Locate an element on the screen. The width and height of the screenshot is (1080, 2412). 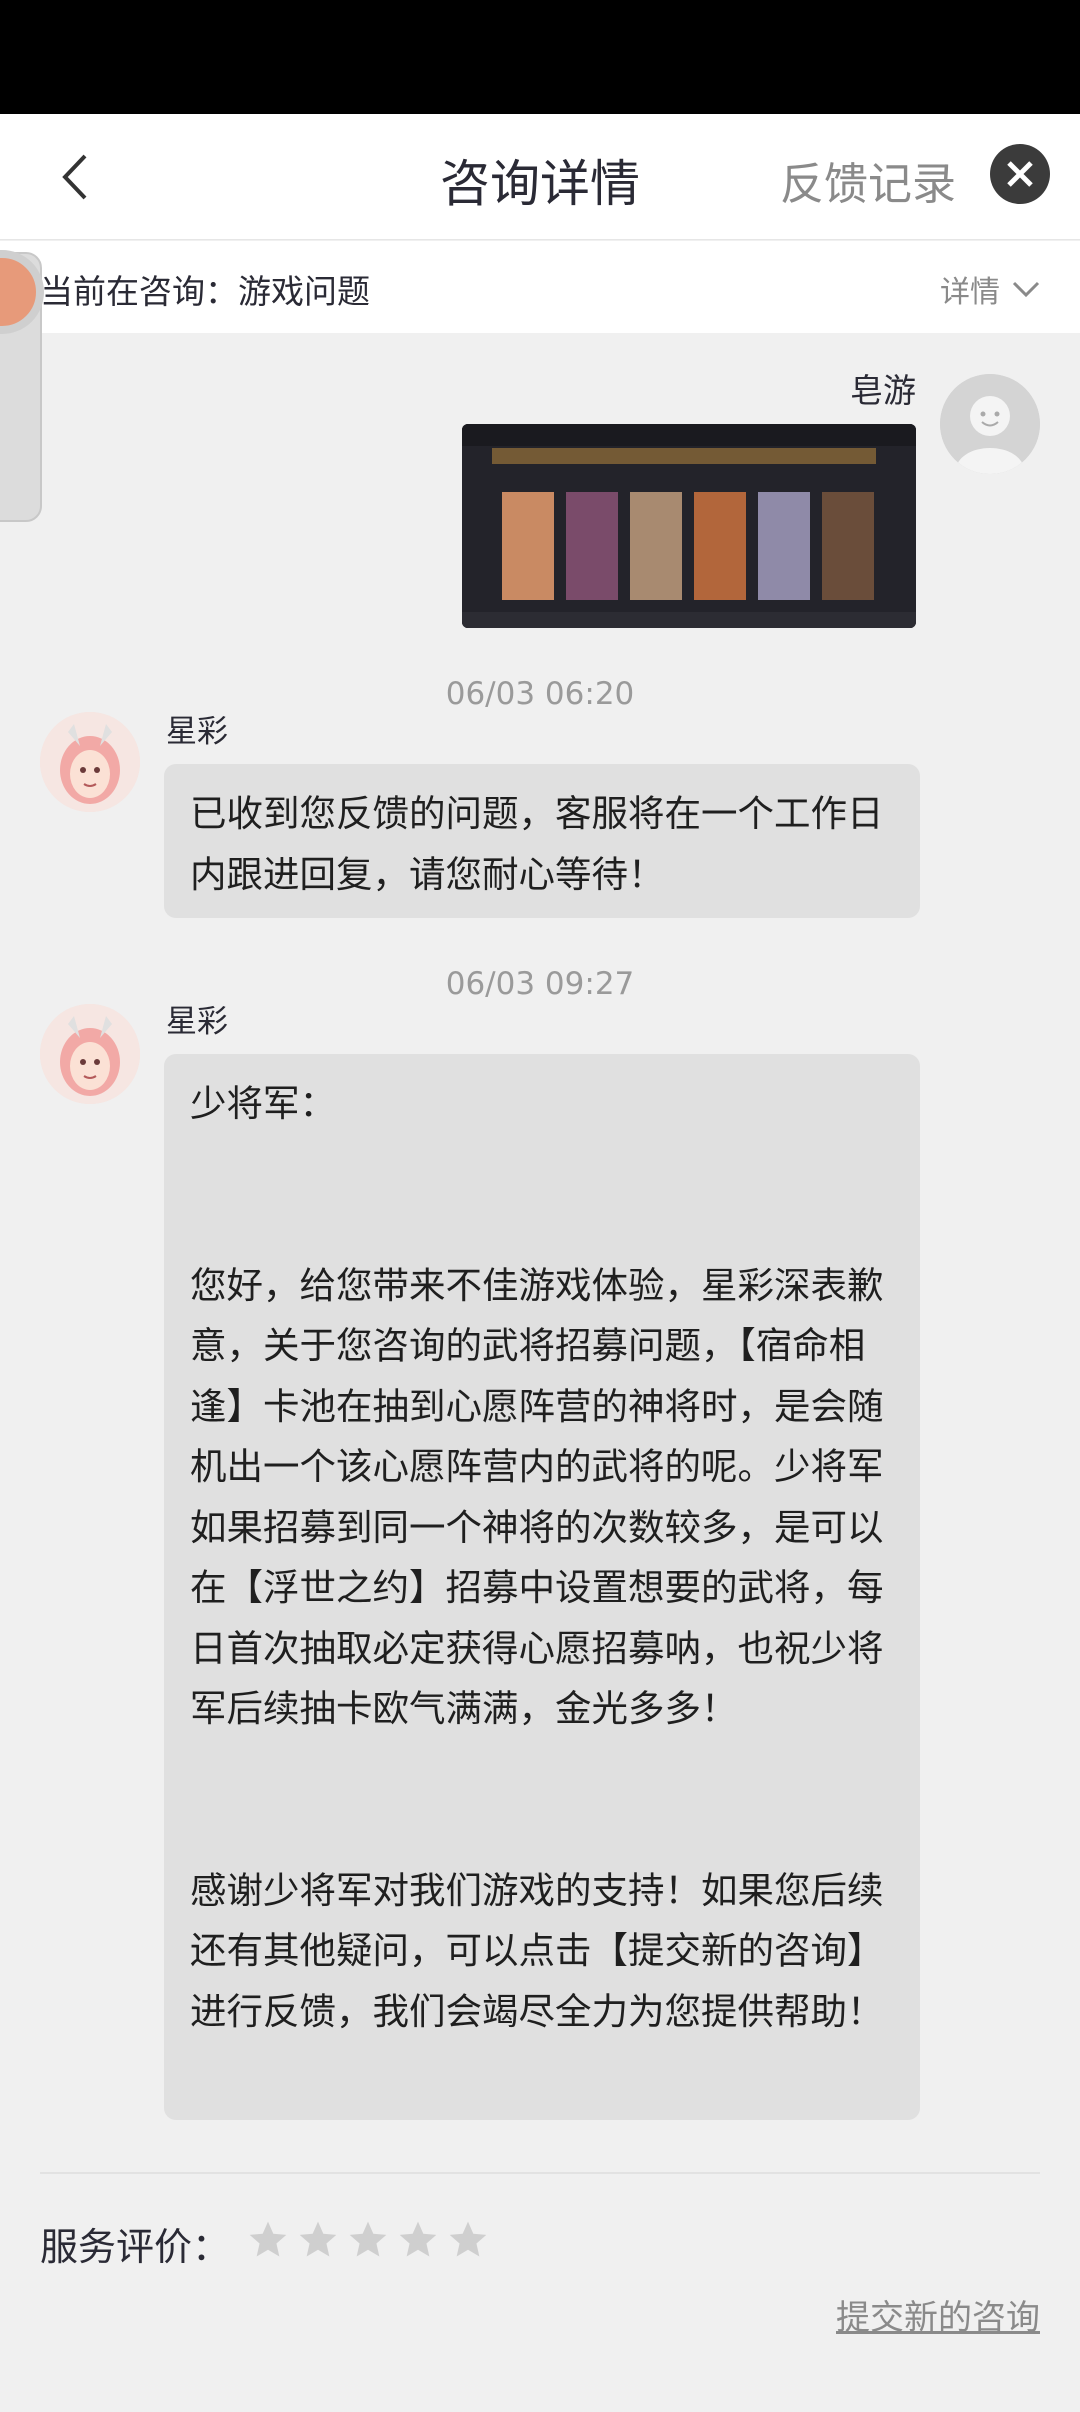
status-bar is located at coordinates (540, 57).